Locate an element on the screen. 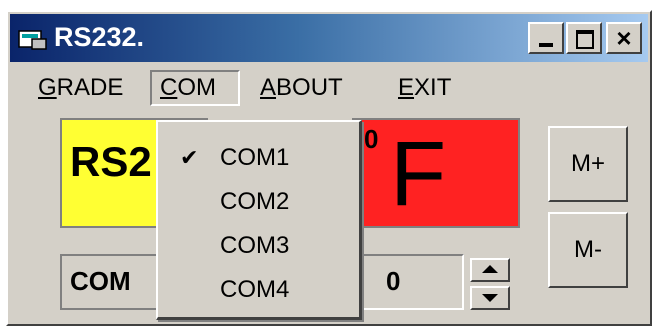 This screenshot has height=328, width=656. memory-minus-button: M- is located at coordinates (588, 250).